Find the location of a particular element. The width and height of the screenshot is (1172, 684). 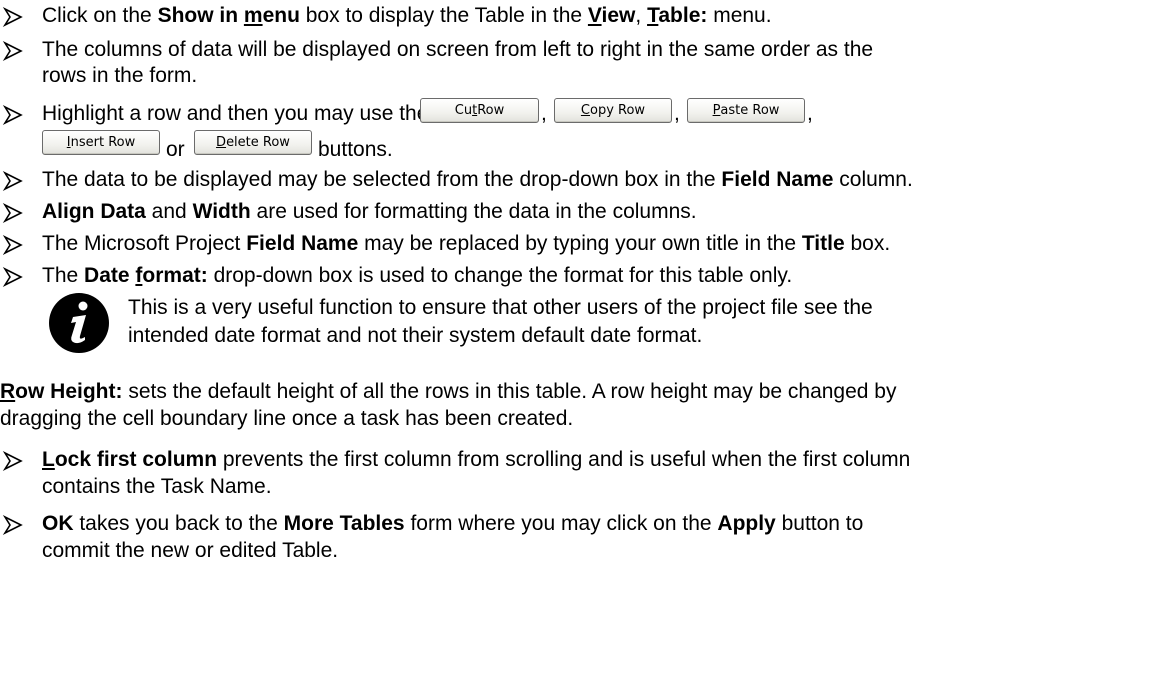

bullet-lock-first-column-line2: contains the Task Name. is located at coordinates (157, 486).